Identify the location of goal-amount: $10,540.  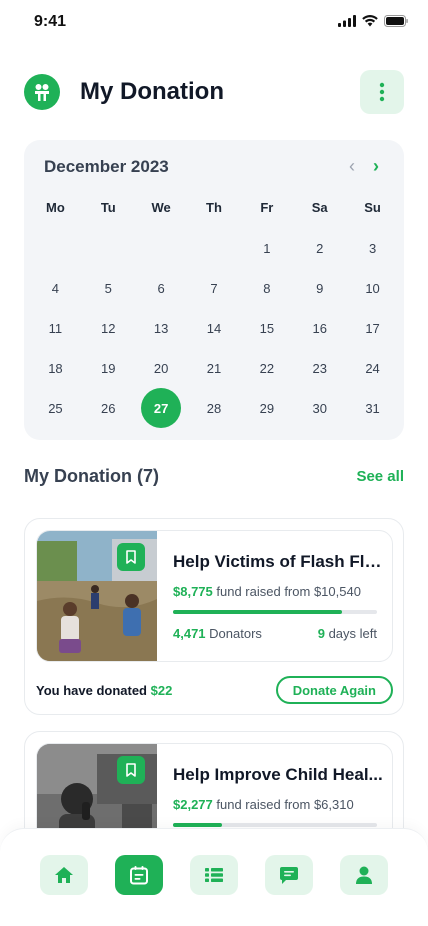
(337, 591).